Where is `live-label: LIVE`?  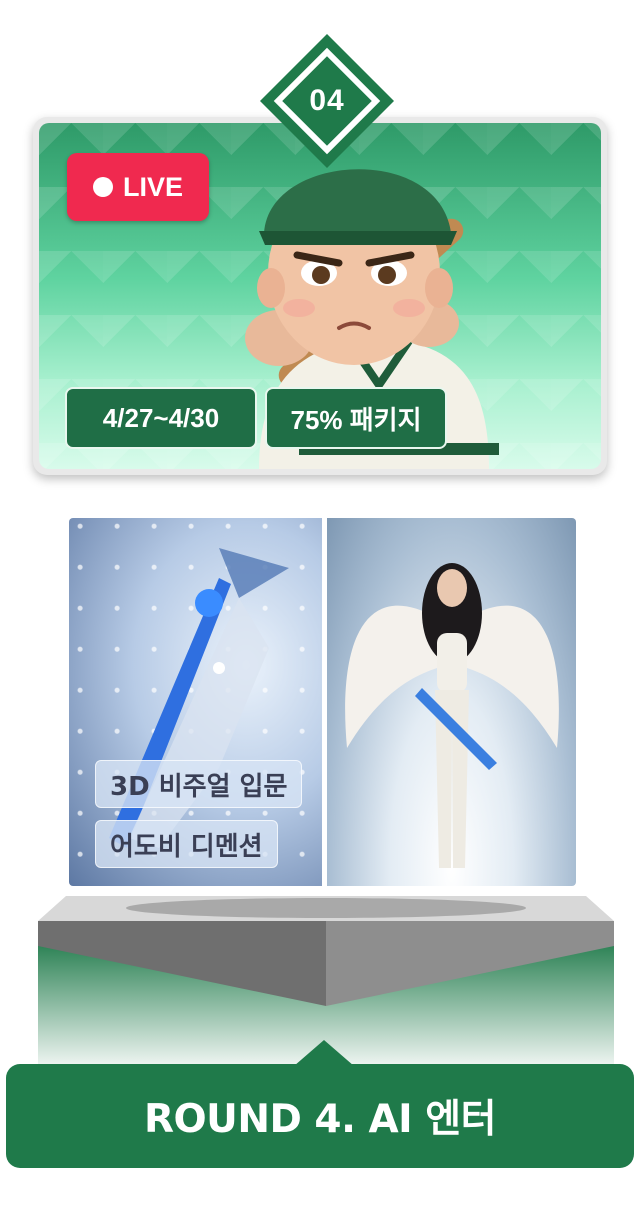 live-label: LIVE is located at coordinates (152, 186).